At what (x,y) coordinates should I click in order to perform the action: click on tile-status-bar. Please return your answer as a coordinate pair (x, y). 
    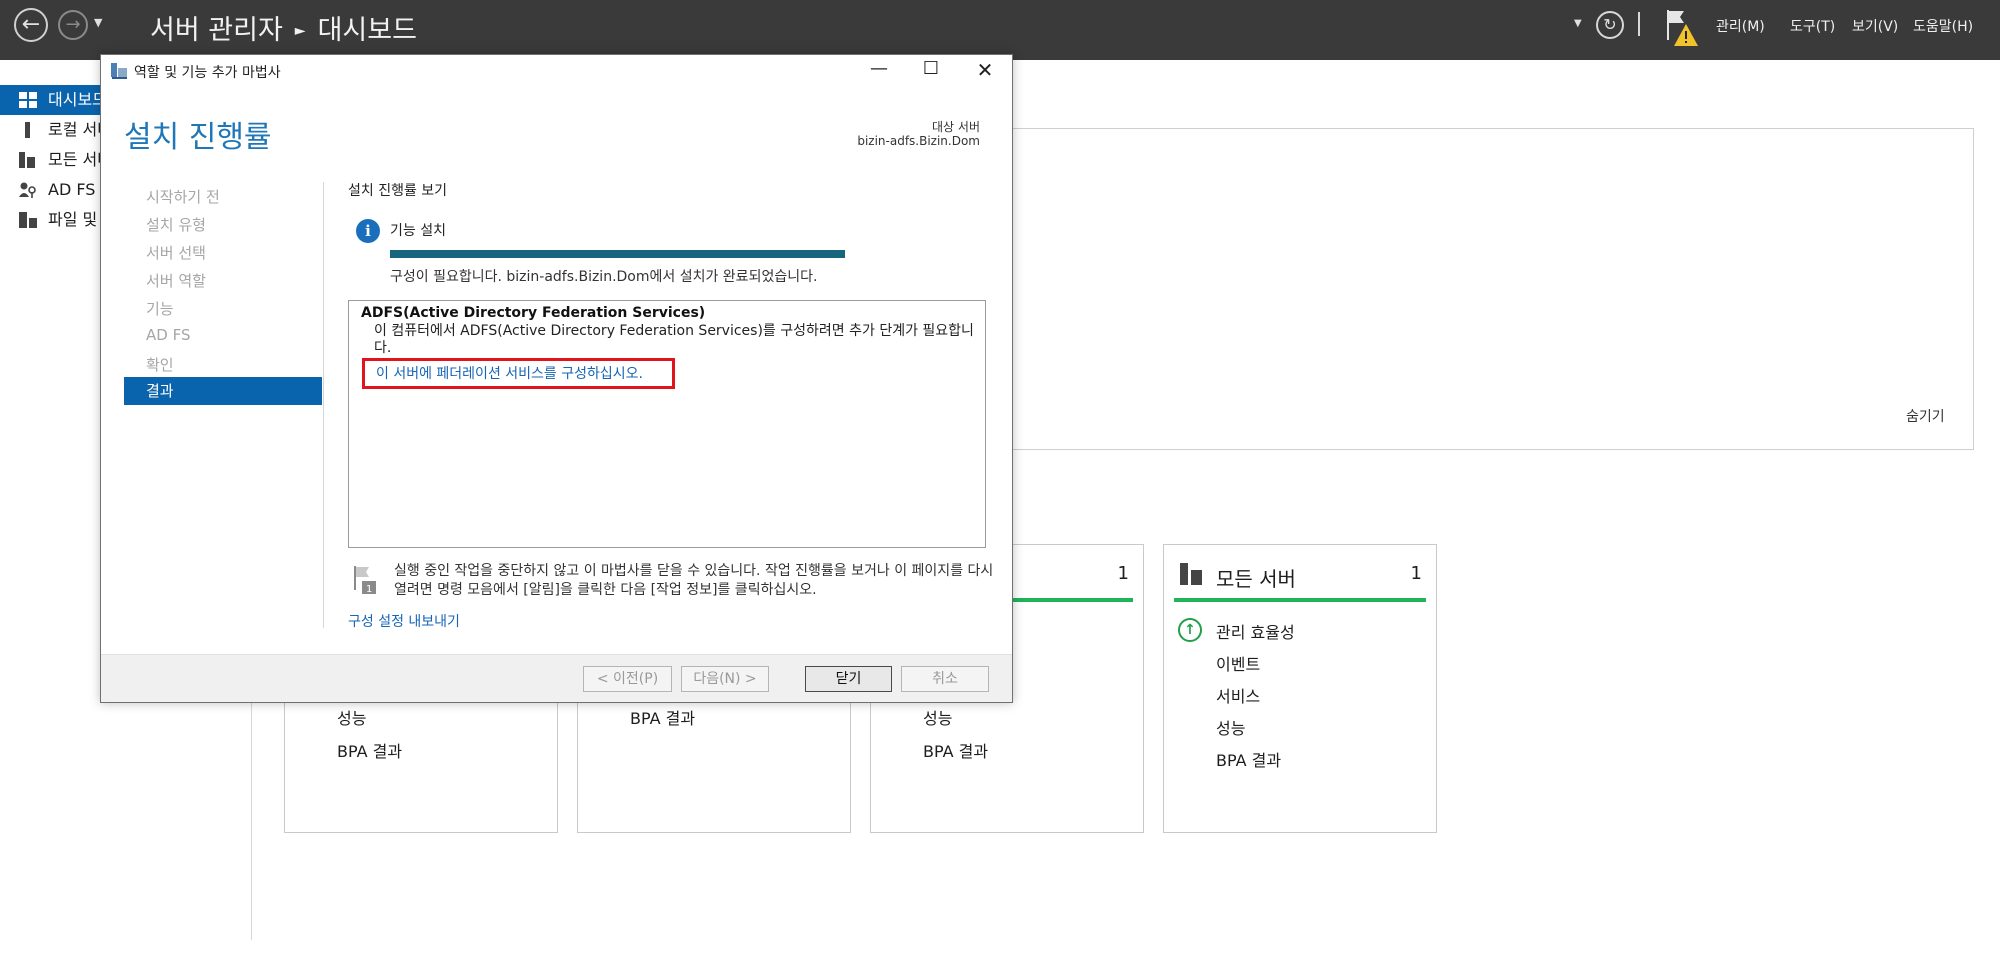
    Looking at the image, I should click on (1300, 600).